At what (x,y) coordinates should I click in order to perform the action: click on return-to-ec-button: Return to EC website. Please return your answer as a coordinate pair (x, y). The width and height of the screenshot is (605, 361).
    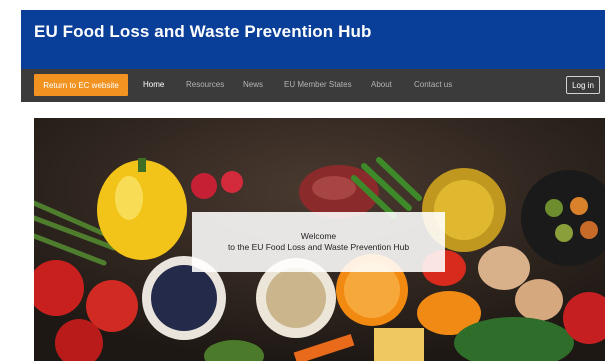
    Looking at the image, I should click on (81, 85).